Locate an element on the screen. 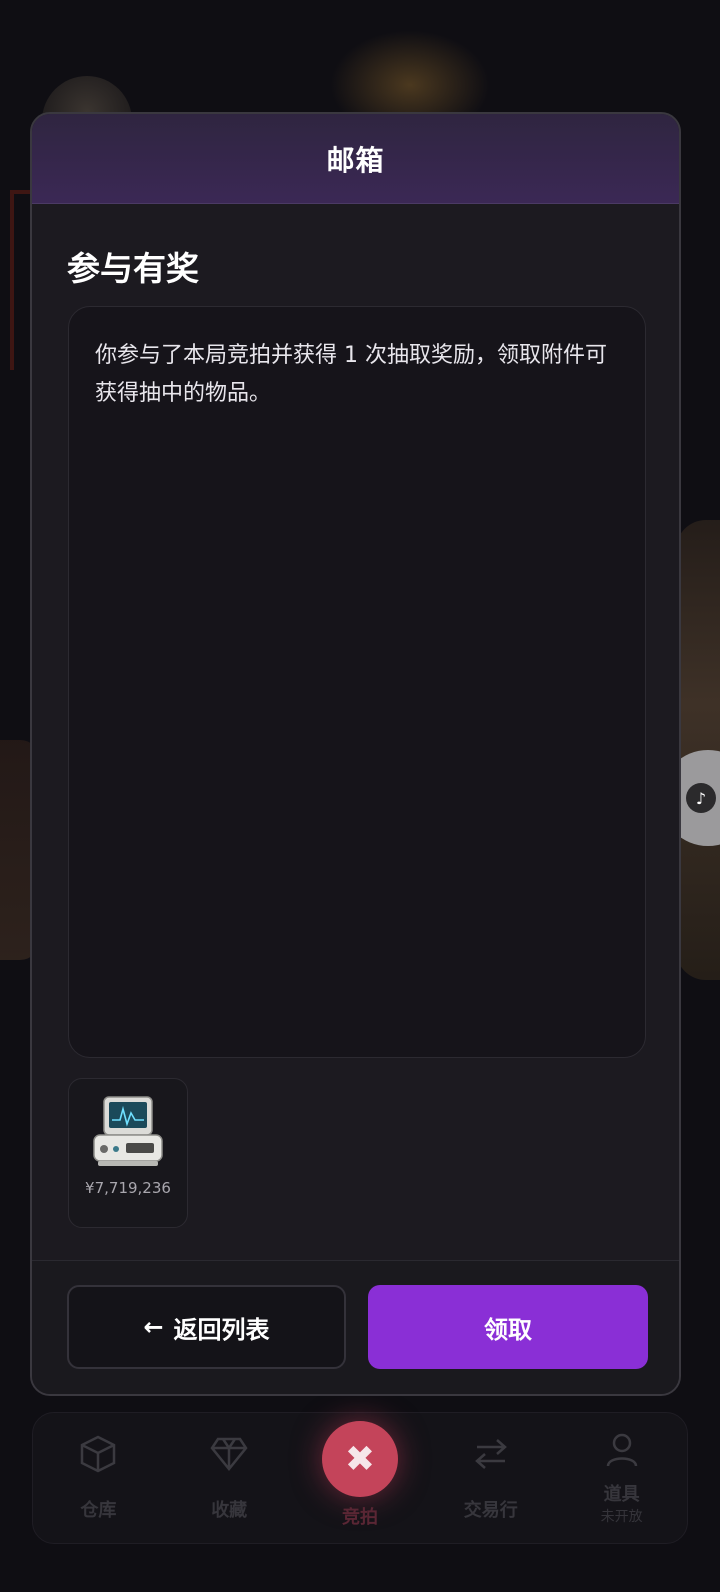 This screenshot has height=1592, width=720. nav-item-collection: 收藏 is located at coordinates (229, 1478).